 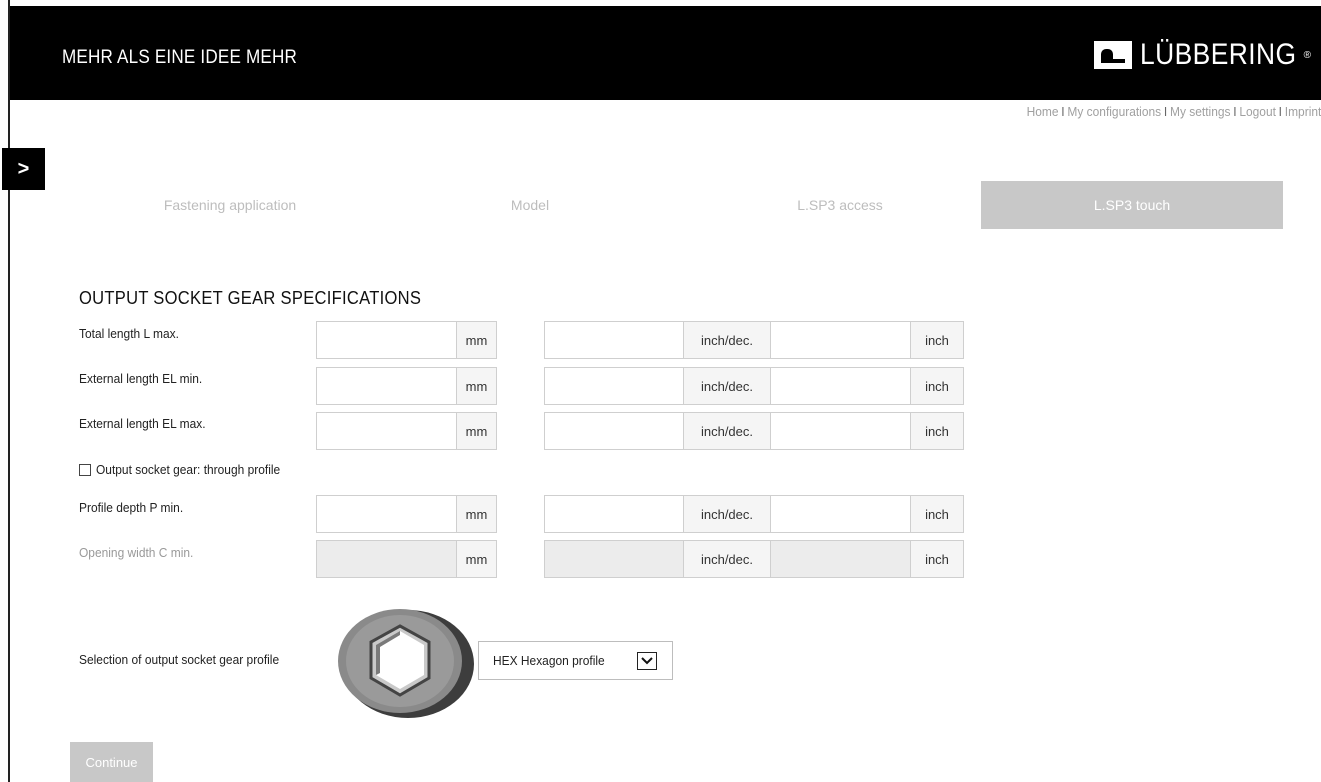 I want to click on nav-link-logout: Logout, so click(x=1257, y=111).